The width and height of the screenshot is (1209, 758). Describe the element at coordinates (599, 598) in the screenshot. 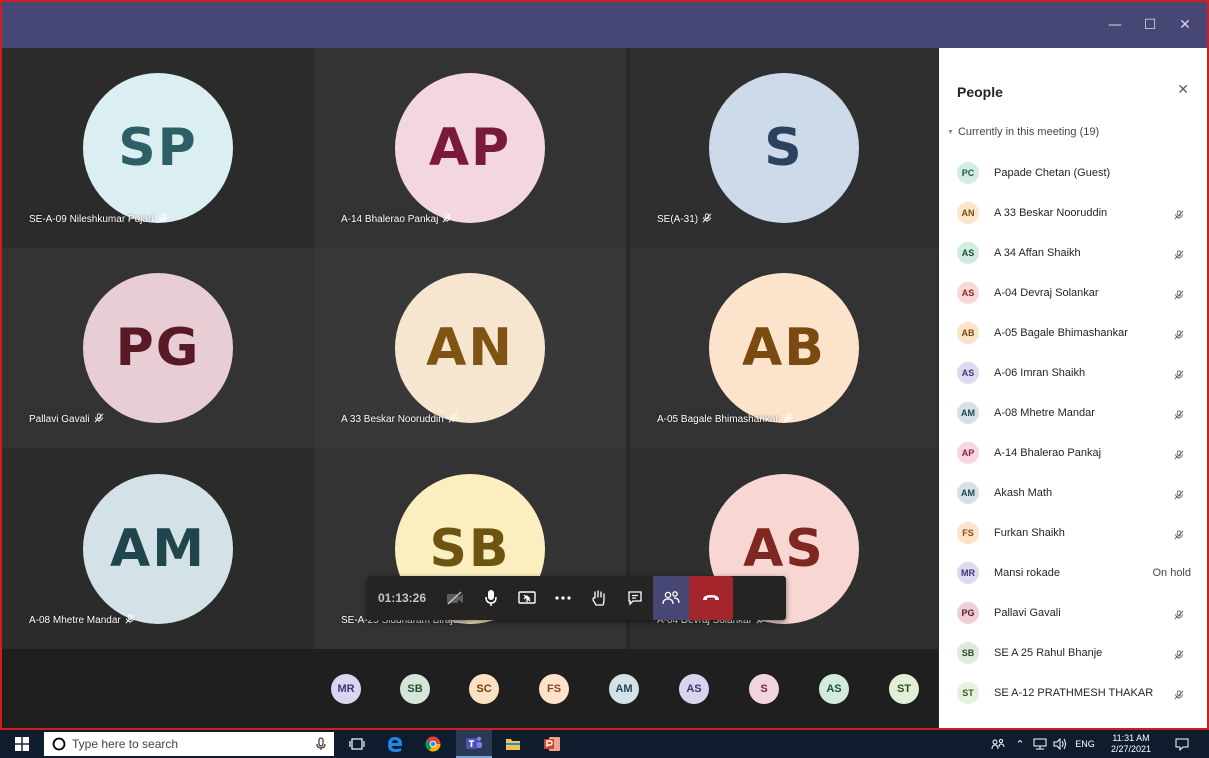

I see `raise-hand-button` at that location.